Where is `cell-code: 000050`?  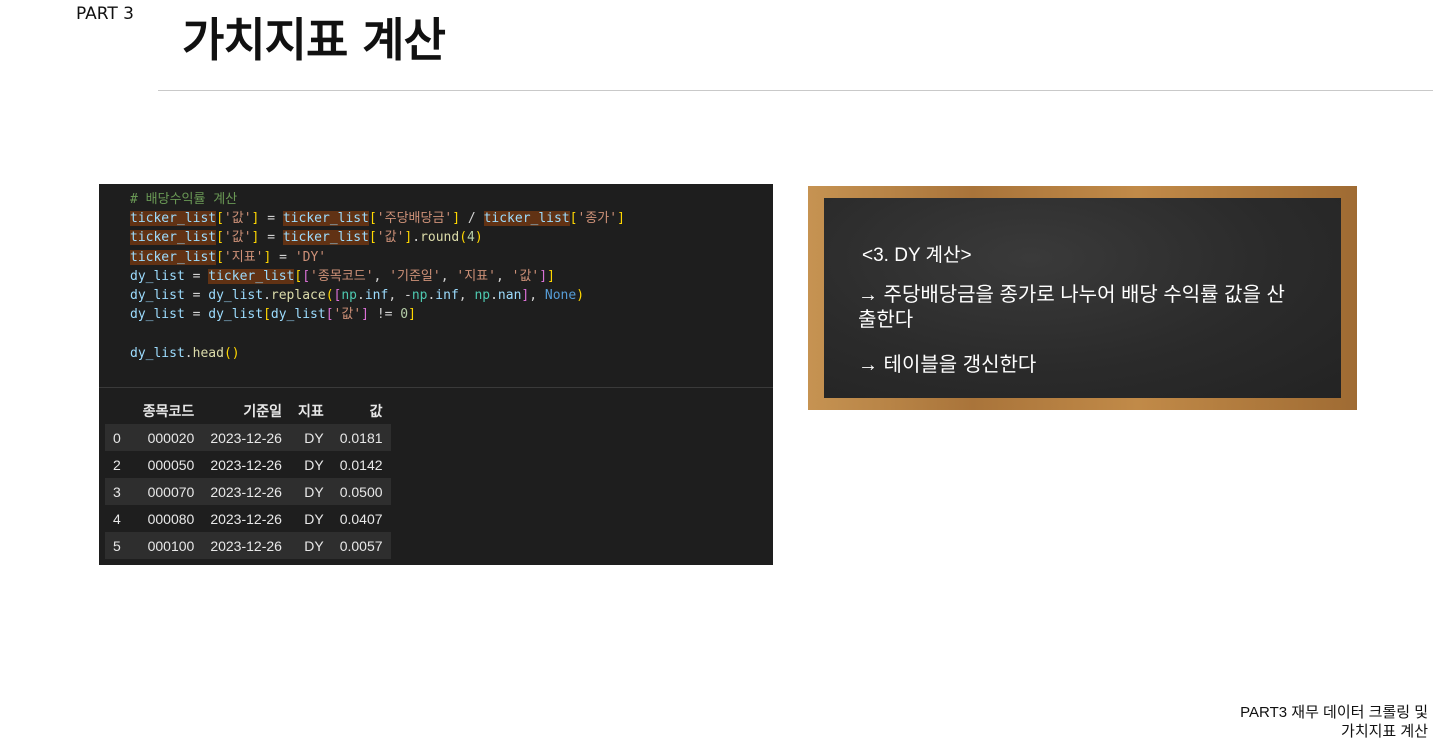
cell-code: 000050 is located at coordinates (171, 464).